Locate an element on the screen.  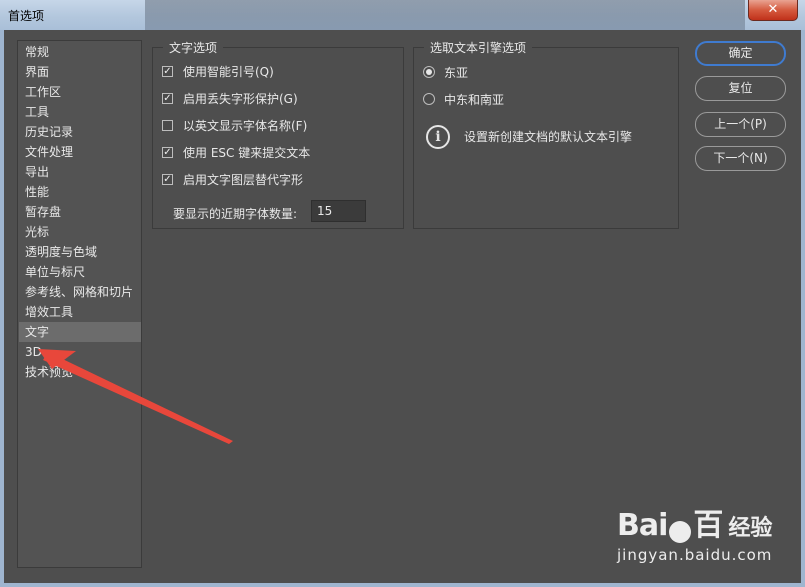
arrow-shaft is located at coordinates (138, 398).